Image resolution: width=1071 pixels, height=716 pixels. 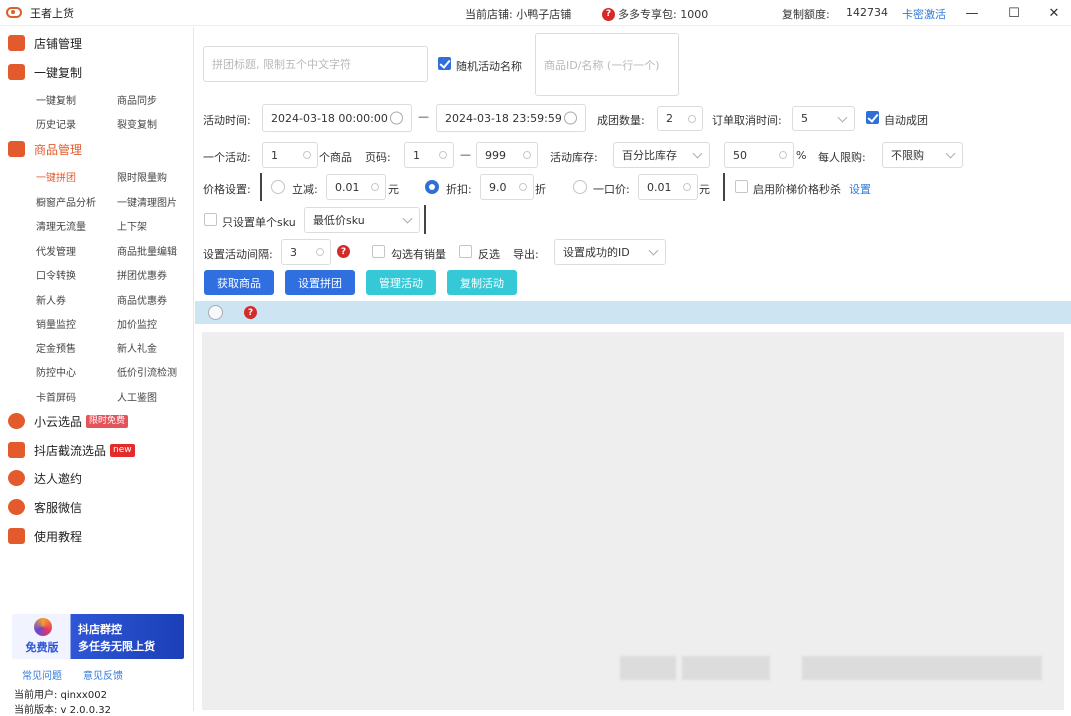 What do you see at coordinates (495, 155) in the screenshot?
I see `page-to-value: 999` at bounding box center [495, 155].